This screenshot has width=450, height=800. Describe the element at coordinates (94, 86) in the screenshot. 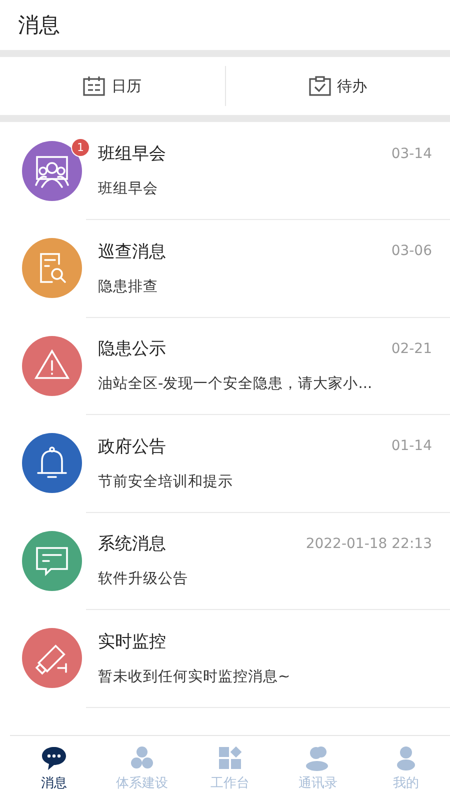

I see `calendar-icon` at that location.